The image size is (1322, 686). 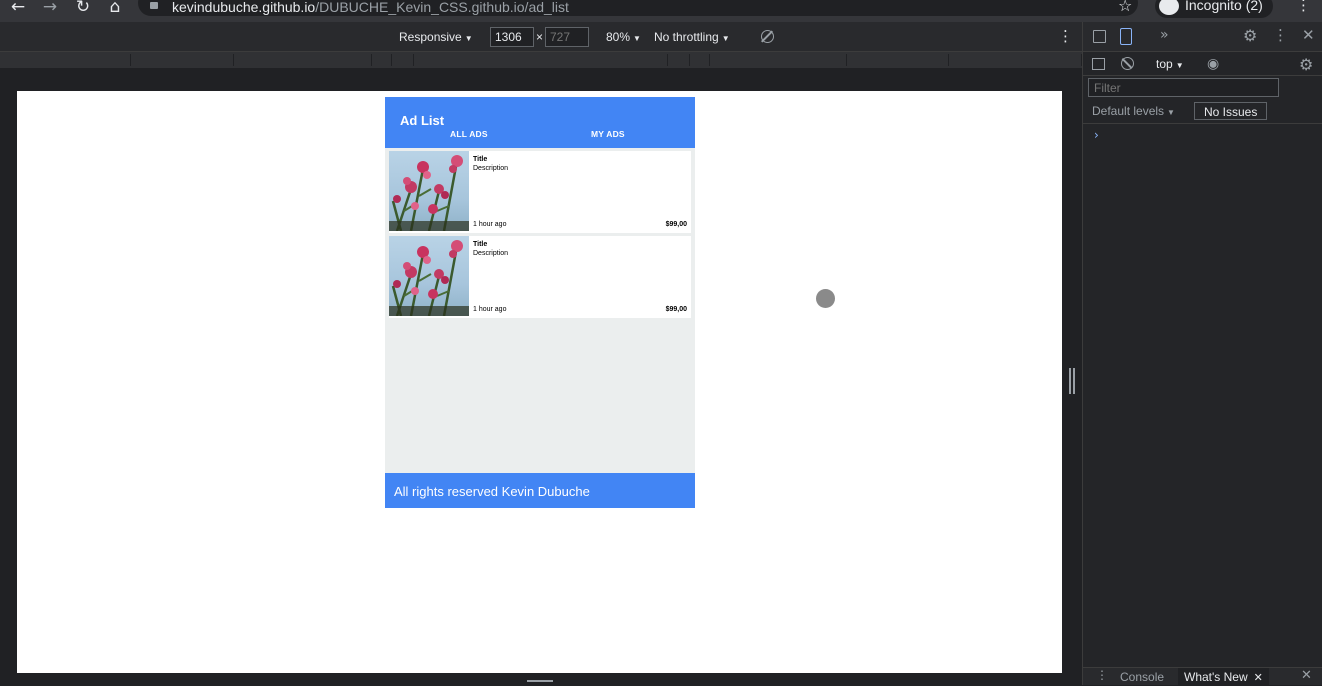 I want to click on device-mode-select: Responsive ▼, so click(x=436, y=37).